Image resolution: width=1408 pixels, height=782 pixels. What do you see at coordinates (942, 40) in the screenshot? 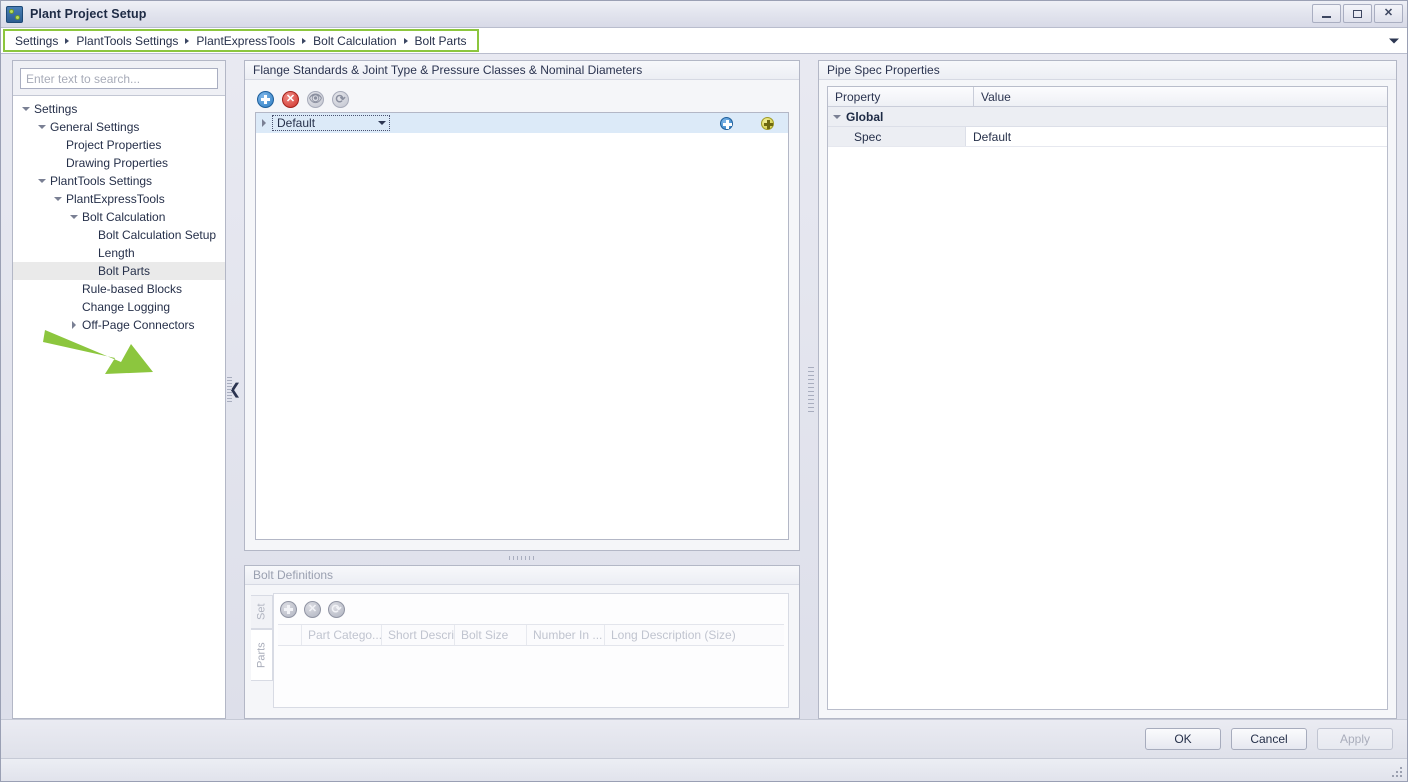
I see `breadcrumb-filler` at bounding box center [942, 40].